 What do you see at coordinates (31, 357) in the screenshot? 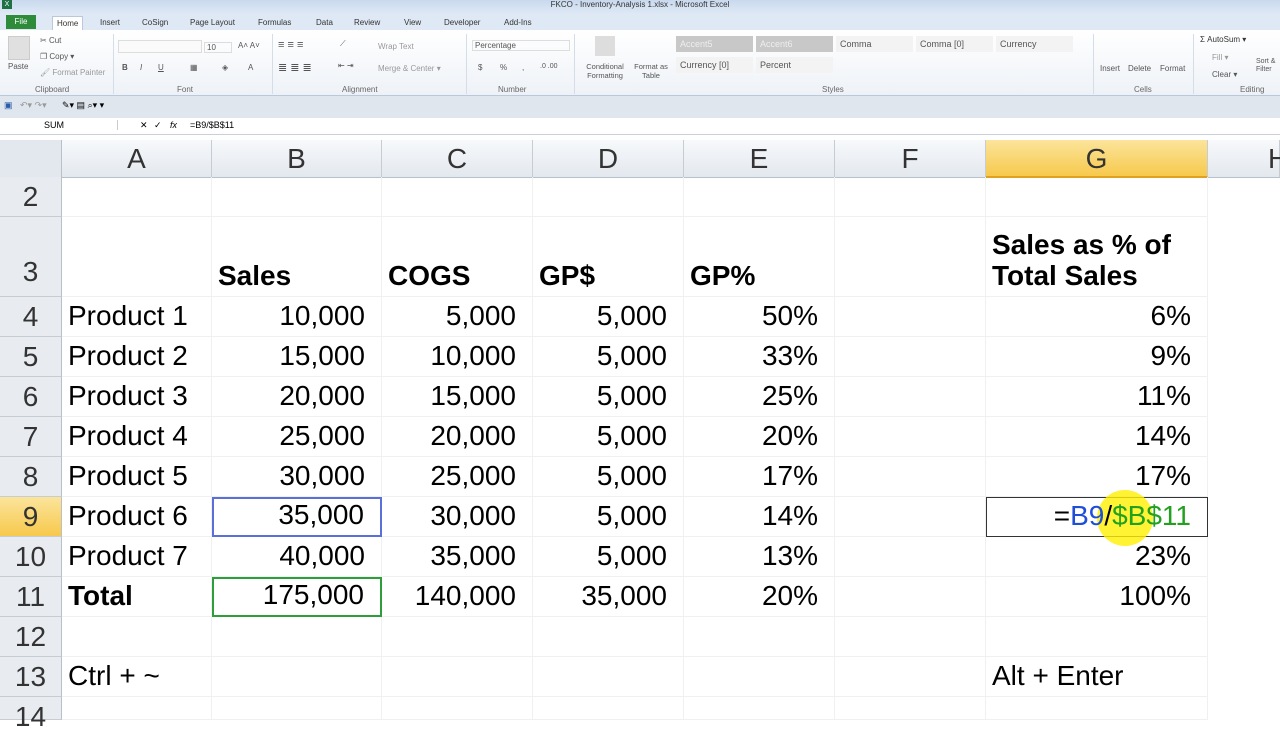
I see `row-header-5: 5` at bounding box center [31, 357].